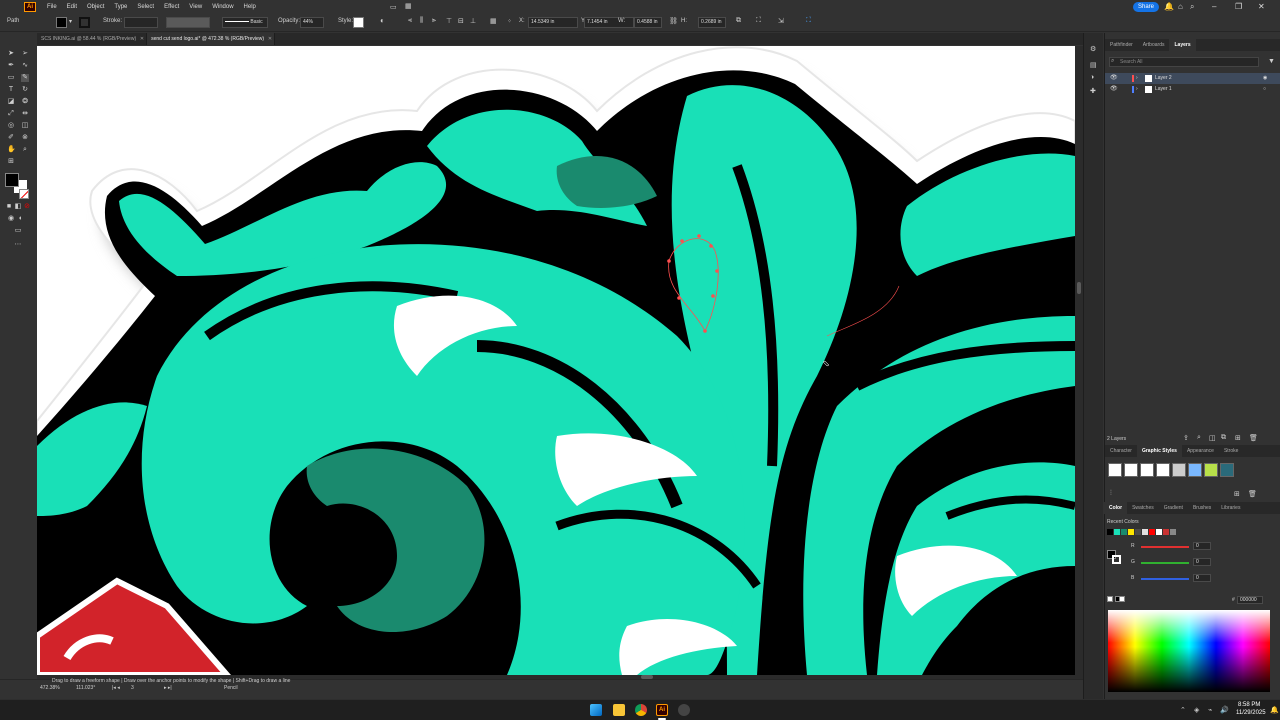 The height and width of the screenshot is (720, 1280). Describe the element at coordinates (1237, 494) in the screenshot. I see `new-style-icon: ⊞` at that location.